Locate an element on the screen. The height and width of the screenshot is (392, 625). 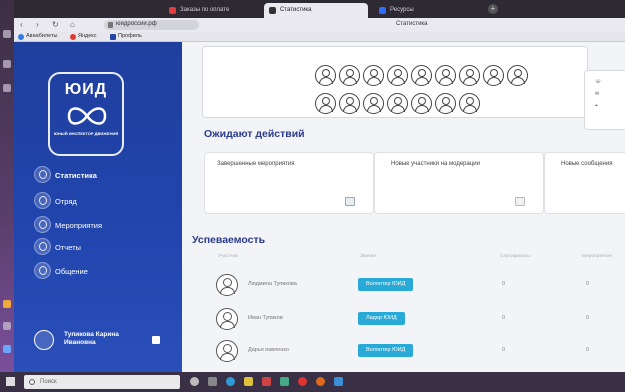
lock-icon is located at coordinates (110, 25).